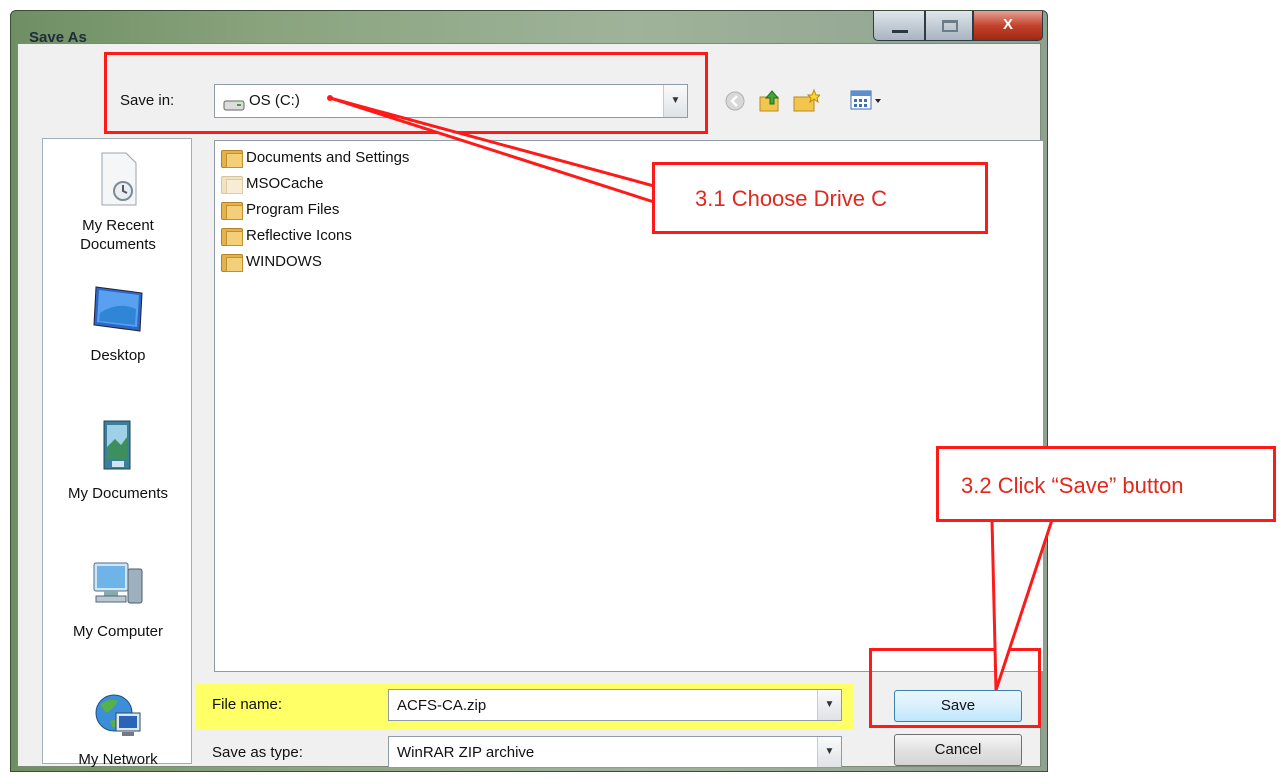 The image size is (1282, 778). Describe the element at coordinates (1072, 485) in the screenshot. I see `callout-text: 3.2 Click “Save” button` at that location.